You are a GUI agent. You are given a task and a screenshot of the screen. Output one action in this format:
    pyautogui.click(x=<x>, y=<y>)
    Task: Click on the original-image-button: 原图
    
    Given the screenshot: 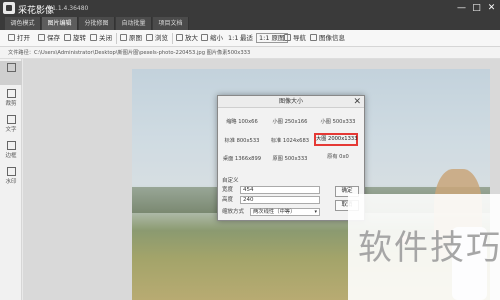 What is the action you would take?
    pyautogui.click(x=131, y=38)
    